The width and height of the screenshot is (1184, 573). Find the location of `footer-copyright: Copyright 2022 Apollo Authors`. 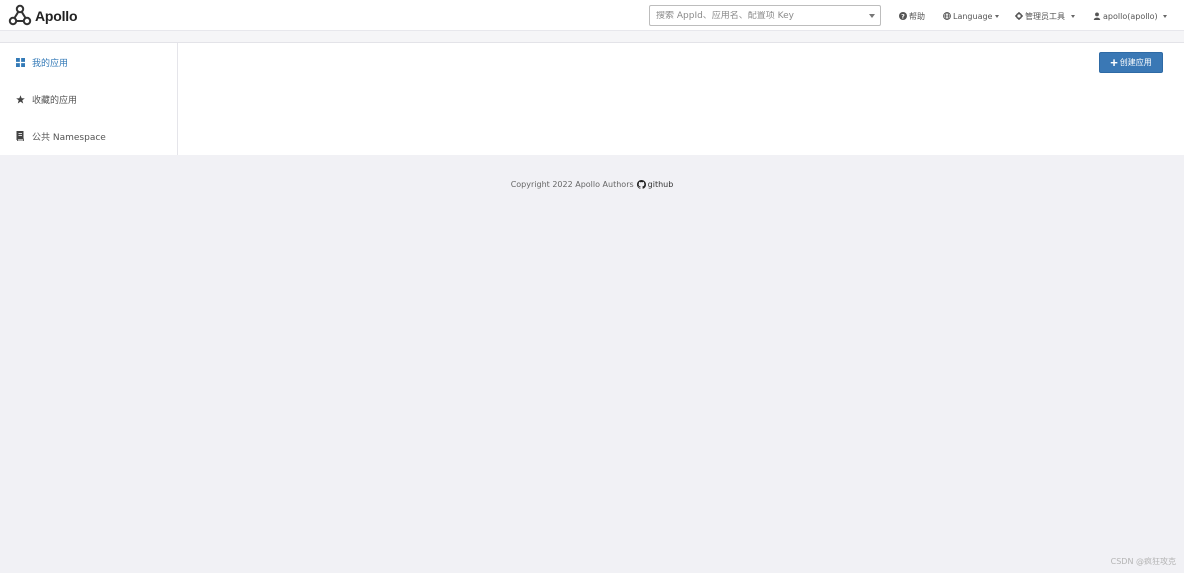

footer-copyright: Copyright 2022 Apollo Authors is located at coordinates (572, 184).